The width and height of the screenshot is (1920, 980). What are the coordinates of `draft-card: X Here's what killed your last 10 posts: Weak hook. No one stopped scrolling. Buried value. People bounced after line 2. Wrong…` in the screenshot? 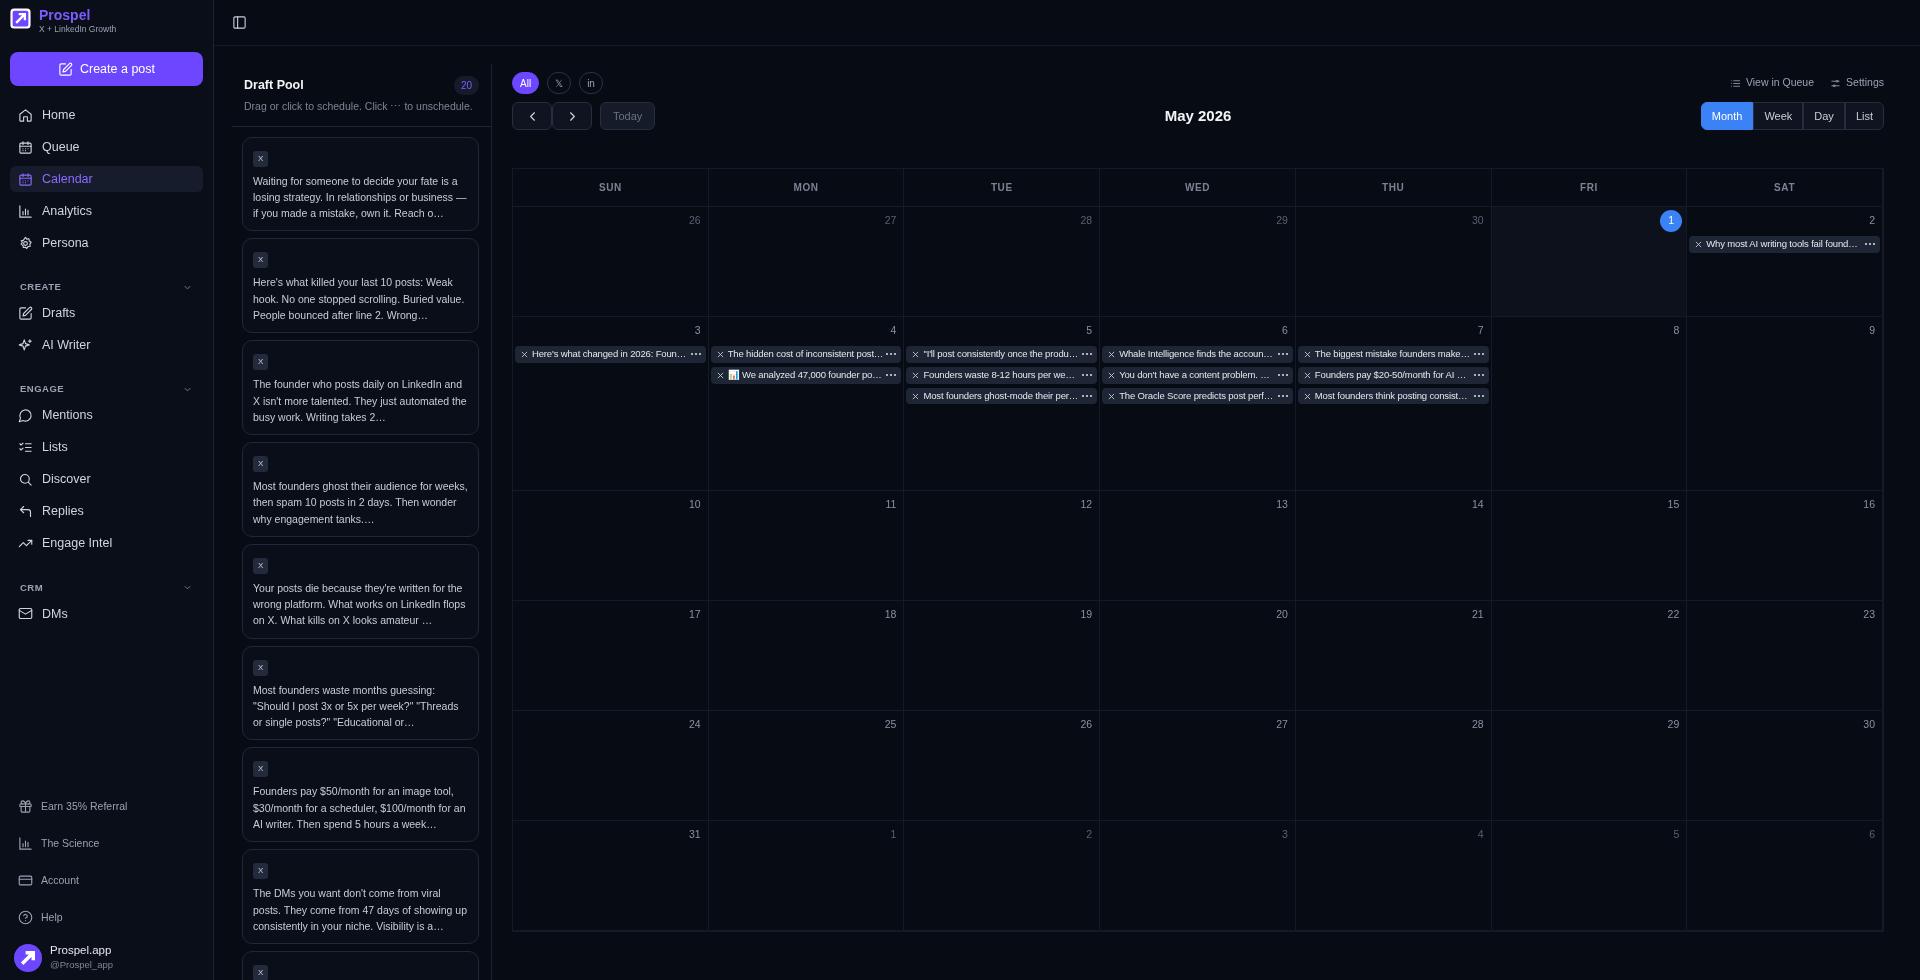 It's located at (360, 286).